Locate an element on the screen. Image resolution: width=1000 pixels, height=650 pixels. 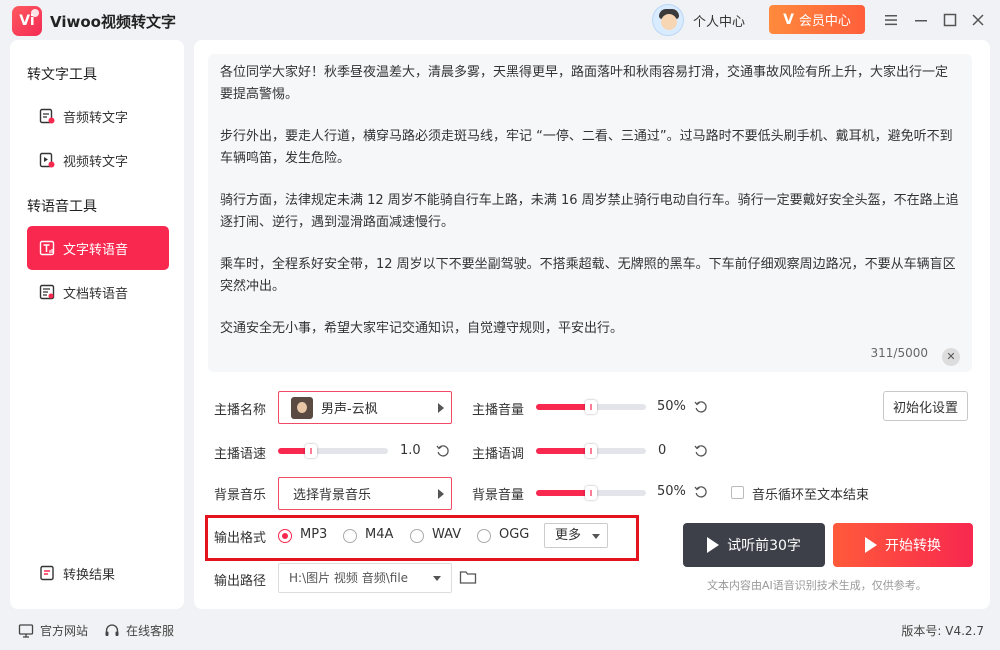
speed-label: 主播语速 is located at coordinates (240, 454).